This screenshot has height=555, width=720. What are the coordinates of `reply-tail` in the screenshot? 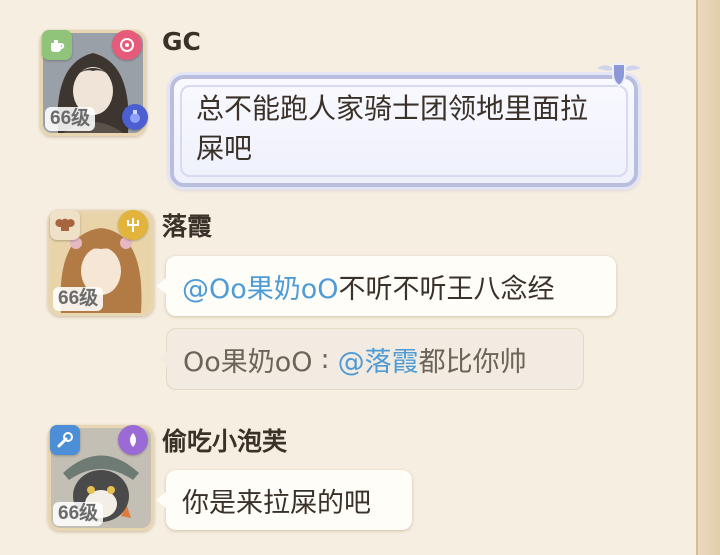 It's located at (162, 359).